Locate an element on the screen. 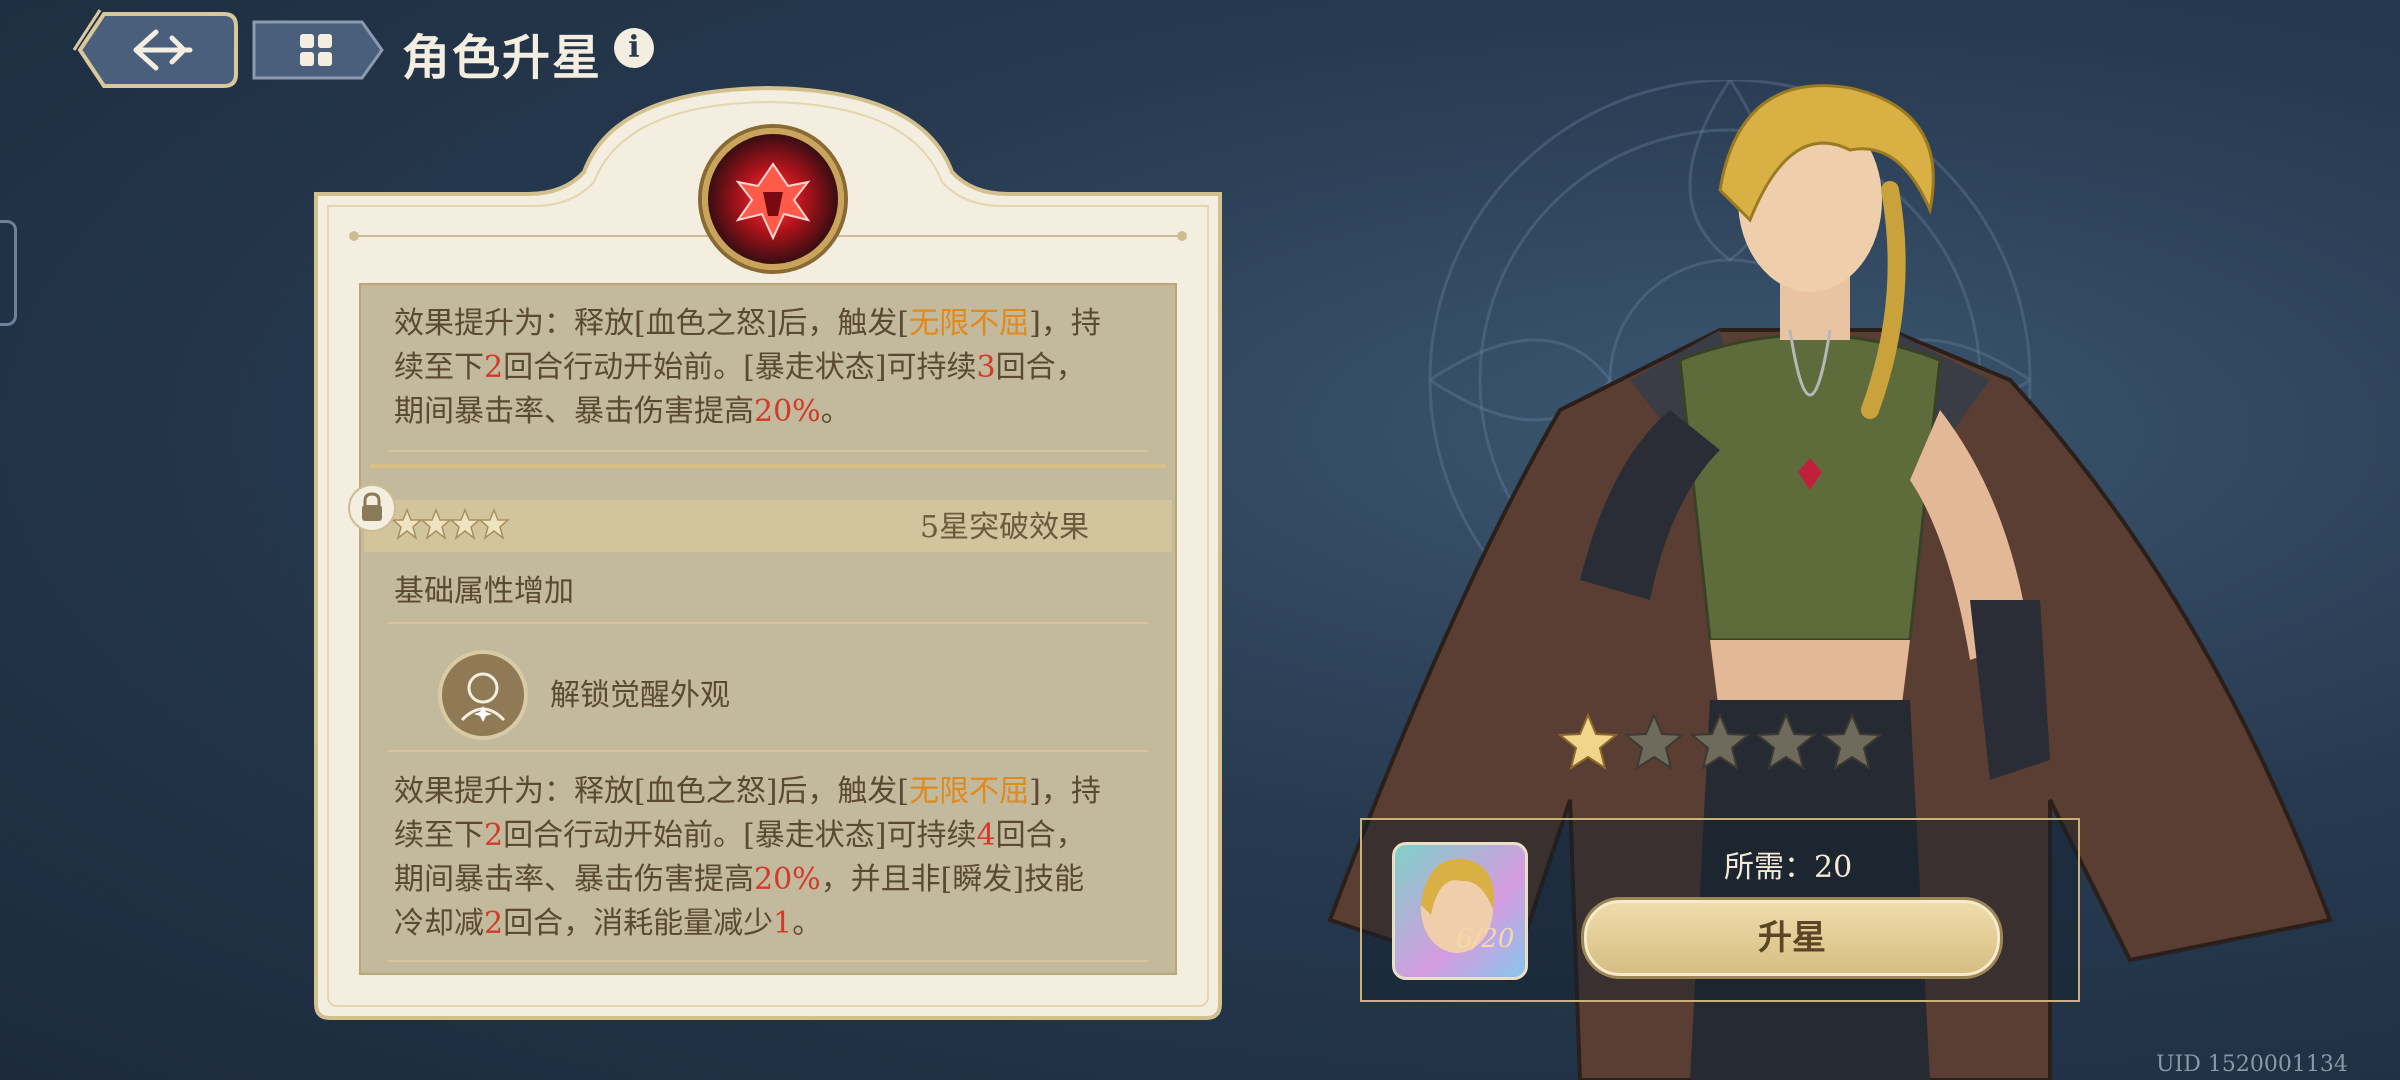 This screenshot has height=1080, width=2400. required-amount: 所需：20 is located at coordinates (1788, 867).